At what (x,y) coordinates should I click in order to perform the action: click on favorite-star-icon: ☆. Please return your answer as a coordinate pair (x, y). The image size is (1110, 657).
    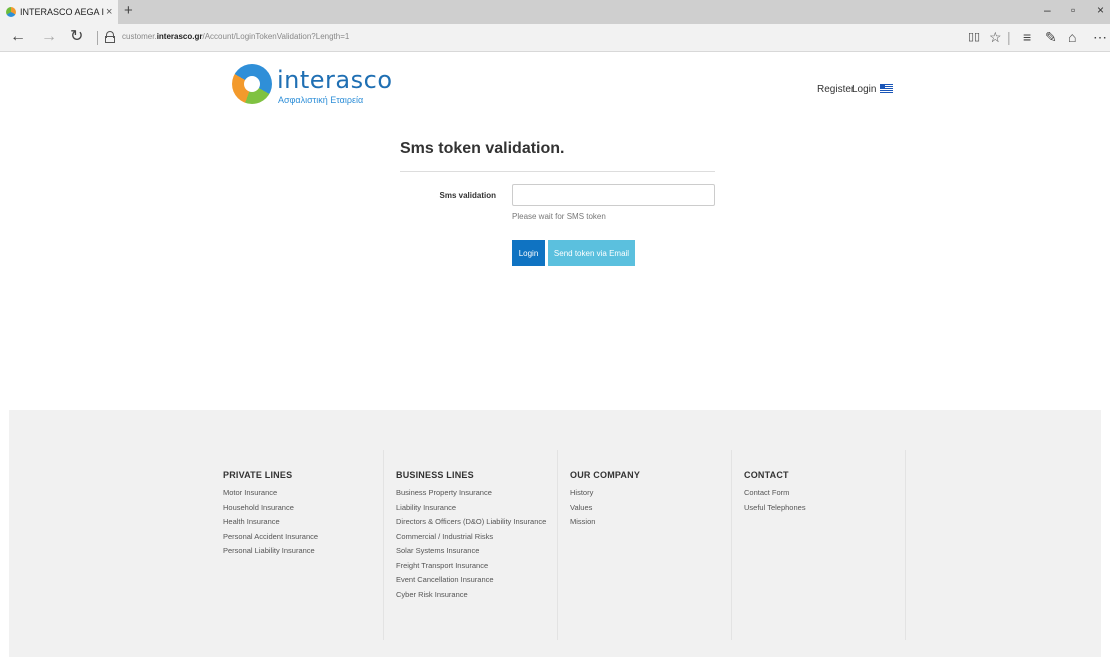
    Looking at the image, I should click on (995, 37).